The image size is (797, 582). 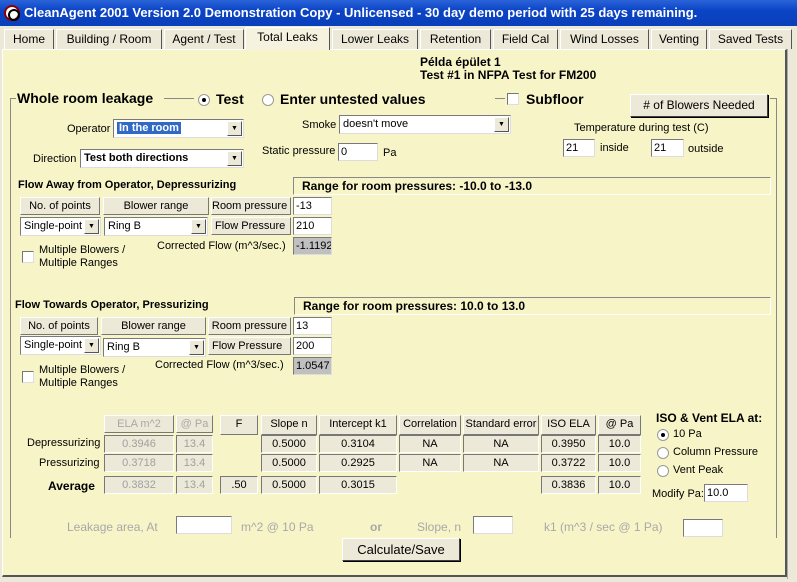 I want to click on col-intercept: Intercept k1, so click(x=358, y=425).